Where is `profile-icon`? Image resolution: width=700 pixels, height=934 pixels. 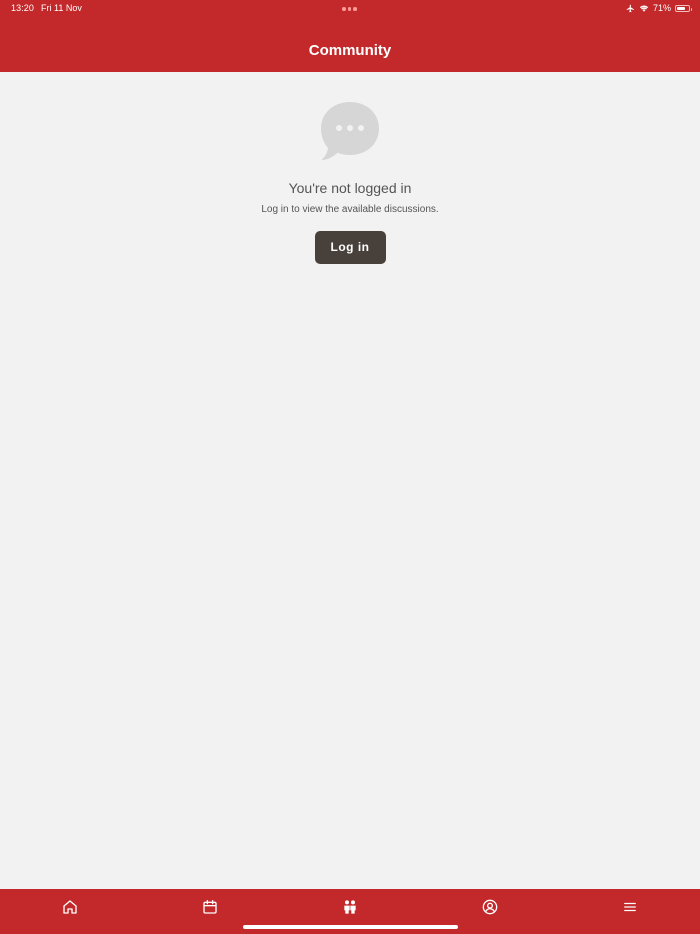
profile-icon is located at coordinates (490, 907).